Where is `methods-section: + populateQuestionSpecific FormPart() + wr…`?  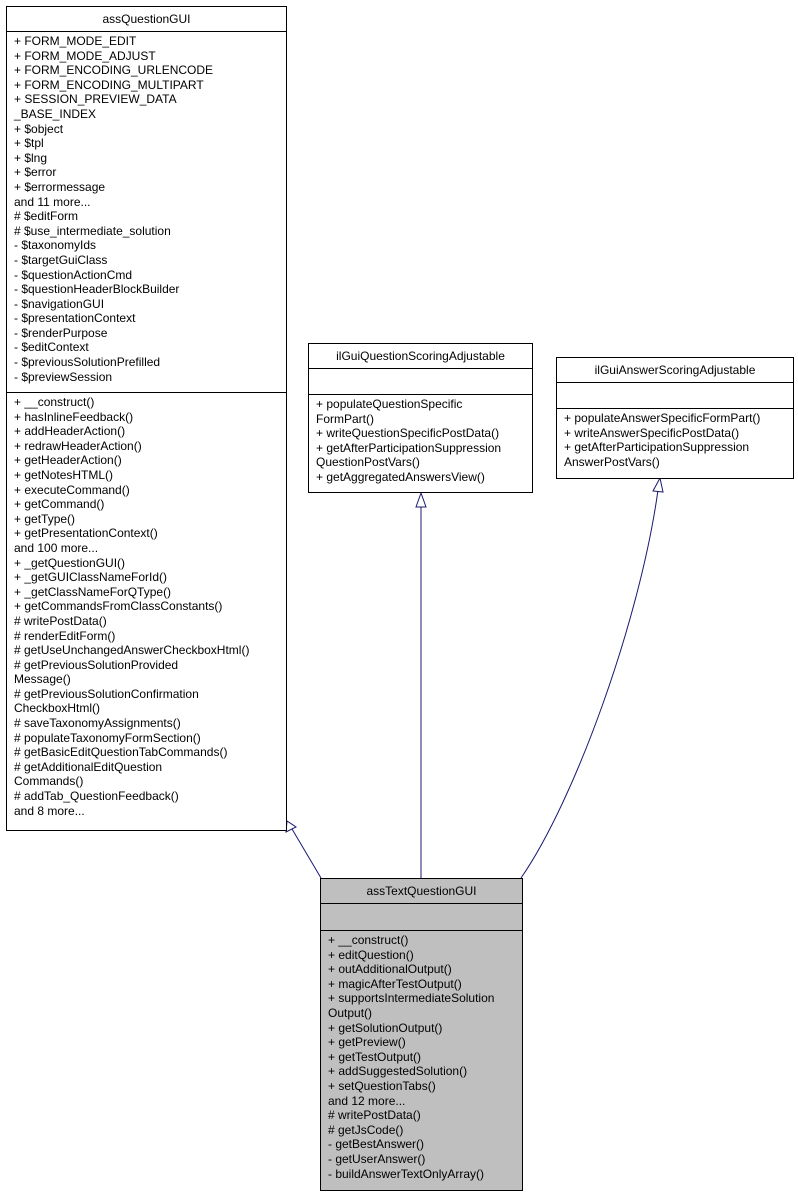 methods-section: + populateQuestionSpecific FormPart() + wr… is located at coordinates (420, 441).